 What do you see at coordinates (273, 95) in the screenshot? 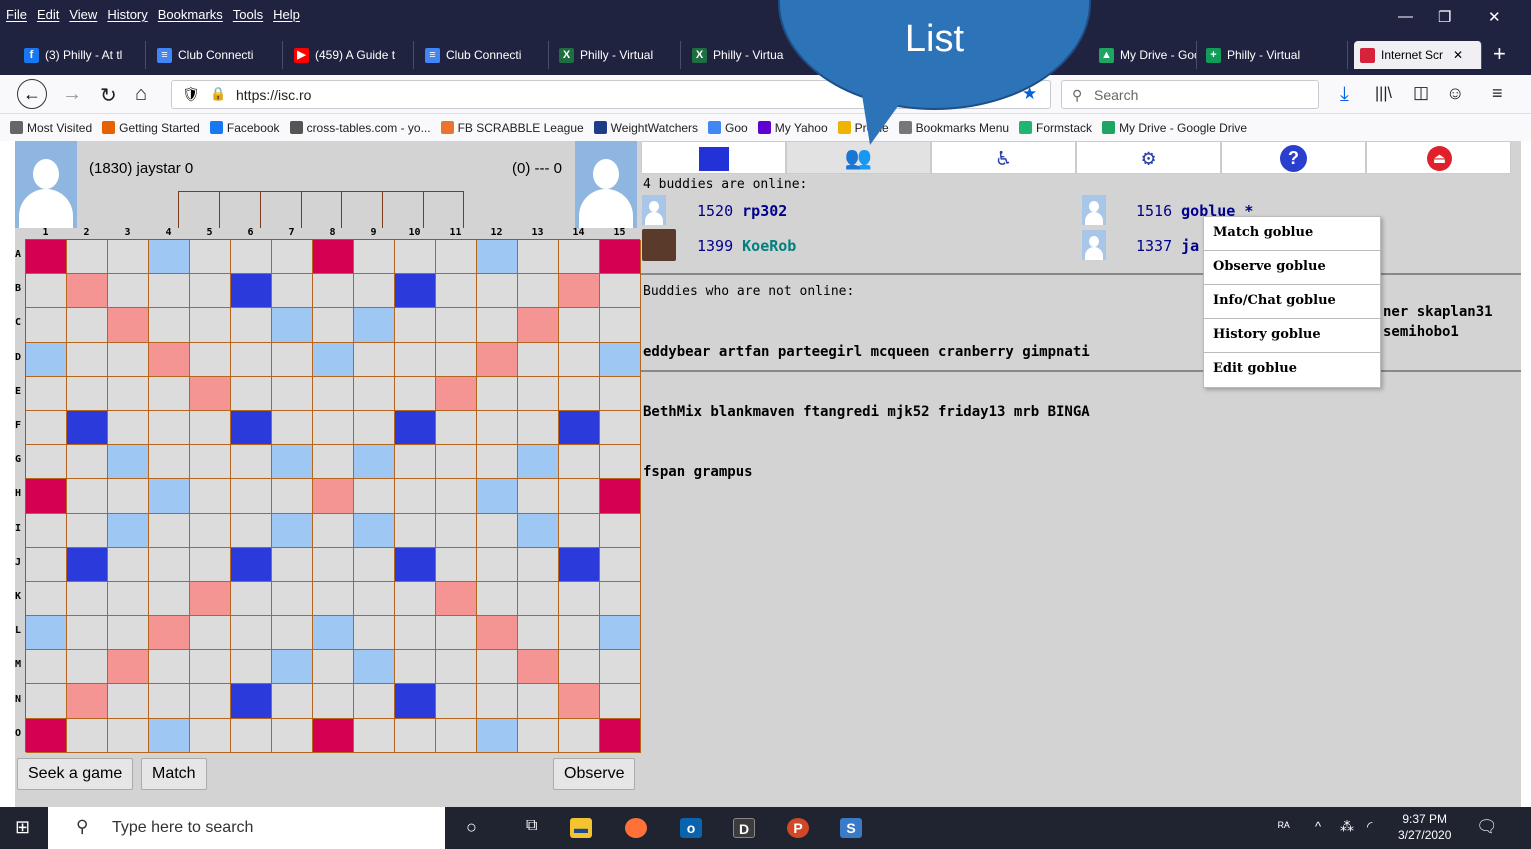
I see `url-text: https://isc.ro` at bounding box center [273, 95].